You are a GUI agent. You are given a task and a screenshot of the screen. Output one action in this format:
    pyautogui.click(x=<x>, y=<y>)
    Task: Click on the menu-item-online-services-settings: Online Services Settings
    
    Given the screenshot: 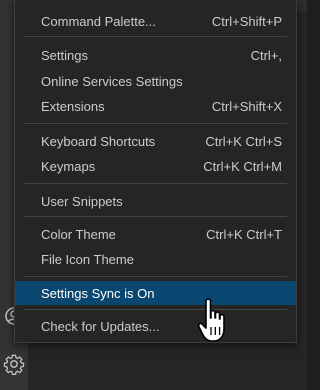 What is the action you would take?
    pyautogui.click(x=155, y=81)
    